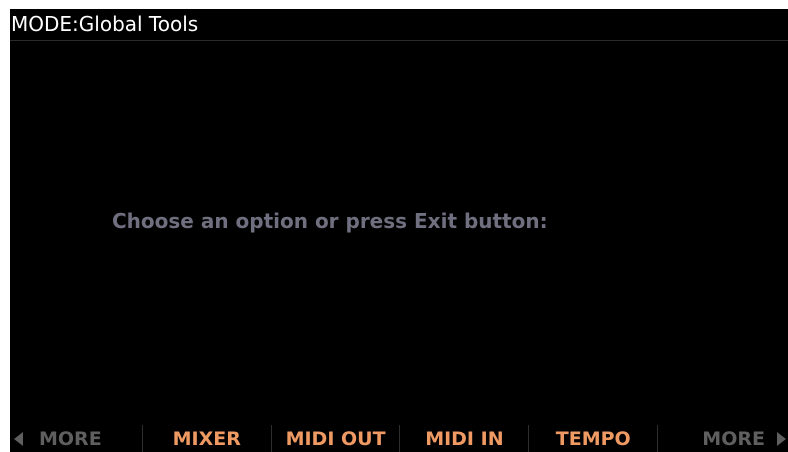  I want to click on softkey-more-right: MORE, so click(723, 438).